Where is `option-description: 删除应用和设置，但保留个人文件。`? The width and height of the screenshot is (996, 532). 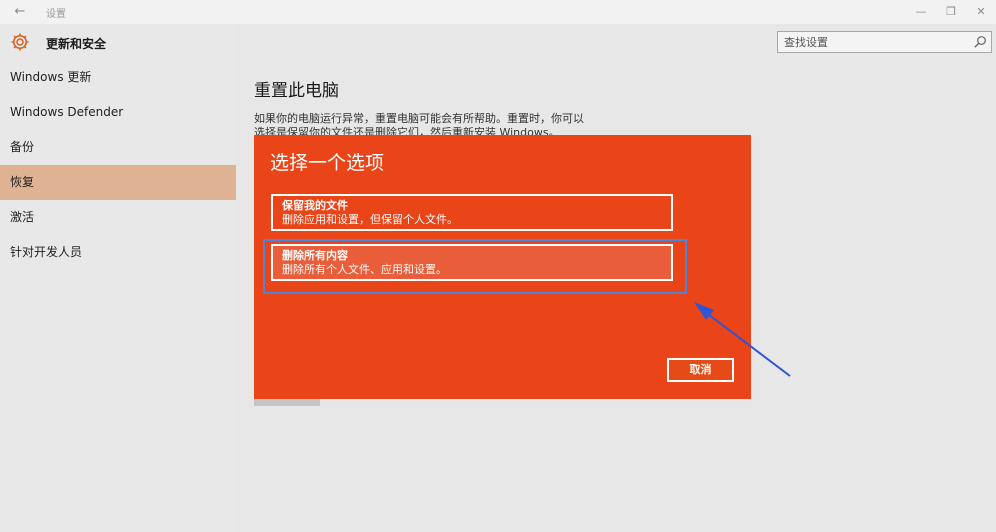 option-description: 删除应用和设置，但保留个人文件。 is located at coordinates (370, 219).